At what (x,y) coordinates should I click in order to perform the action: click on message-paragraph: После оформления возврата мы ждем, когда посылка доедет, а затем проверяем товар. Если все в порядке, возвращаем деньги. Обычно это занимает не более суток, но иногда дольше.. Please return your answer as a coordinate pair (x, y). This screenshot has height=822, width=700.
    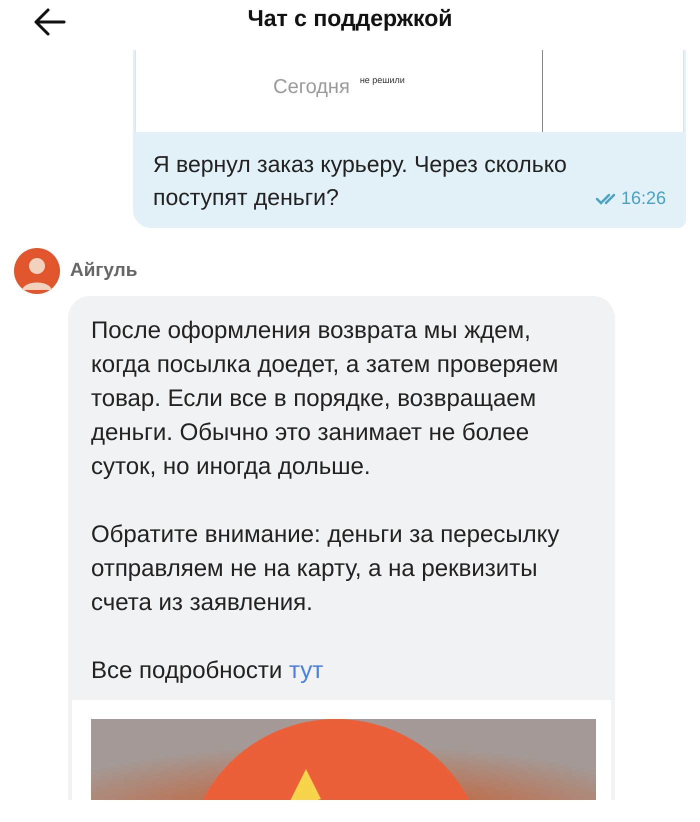
    Looking at the image, I should click on (325, 399).